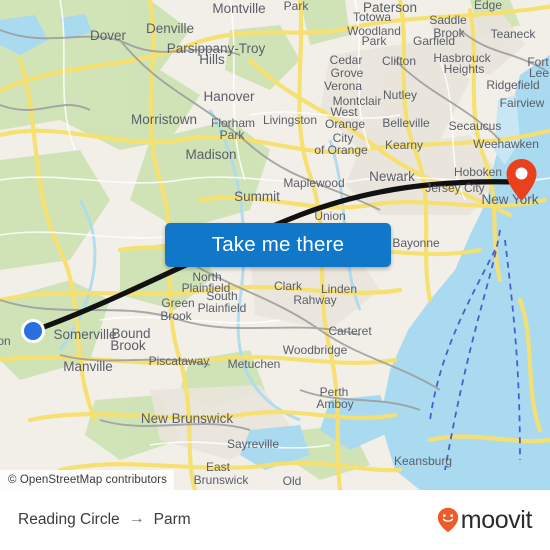 This screenshot has height=550, width=550. I want to click on map-label: Cedar, so click(346, 60).